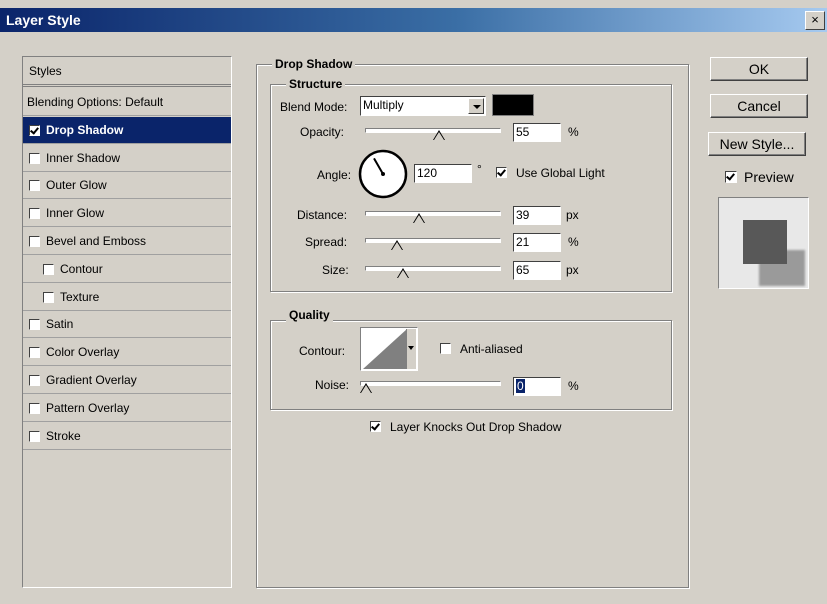  Describe the element at coordinates (80, 296) in the screenshot. I see `style-item-label: Texture` at that location.